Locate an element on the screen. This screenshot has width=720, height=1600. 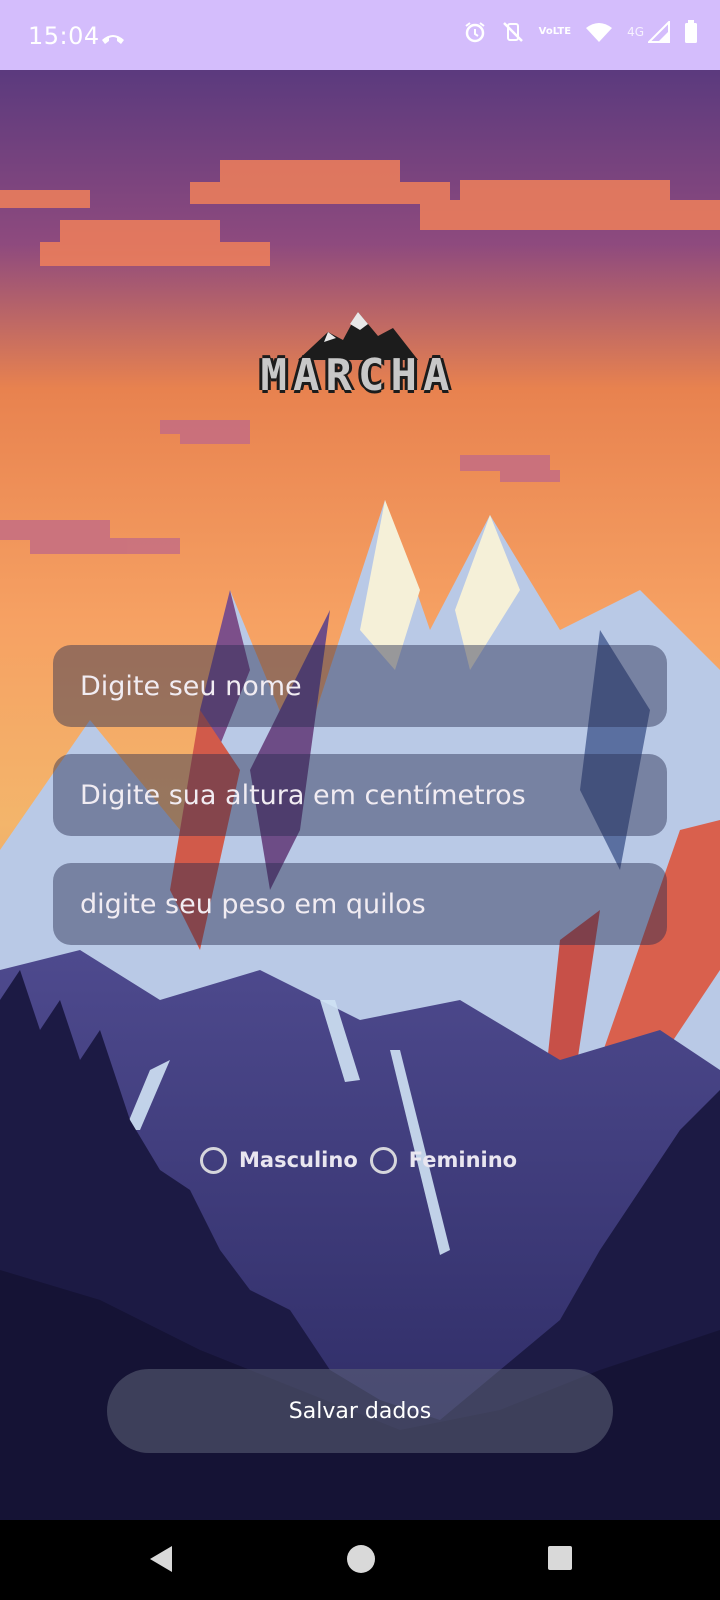
status-icons: Vo LTE 4G is located at coordinates (580, 32).